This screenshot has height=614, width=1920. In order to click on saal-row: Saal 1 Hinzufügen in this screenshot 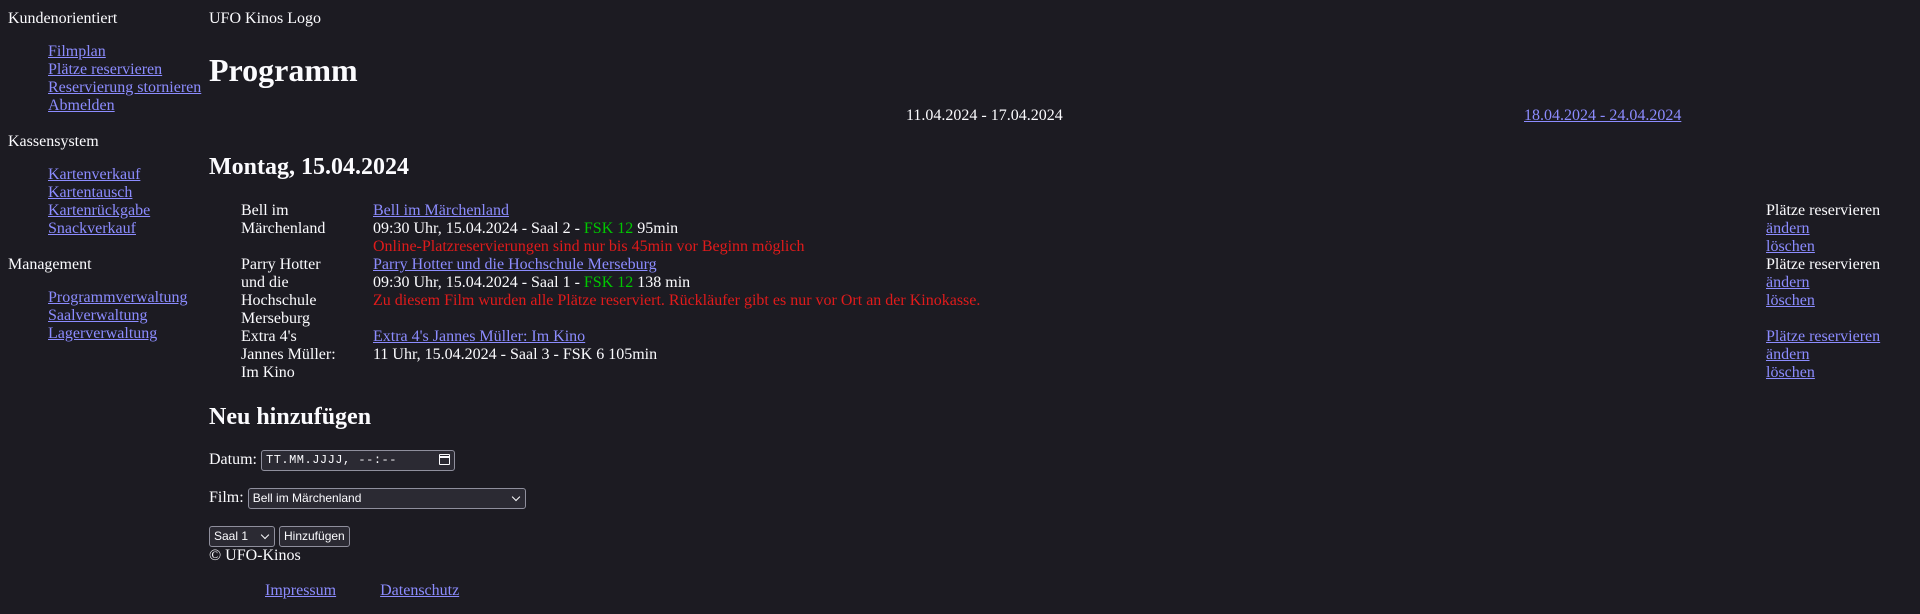, I will do `click(279, 536)`.